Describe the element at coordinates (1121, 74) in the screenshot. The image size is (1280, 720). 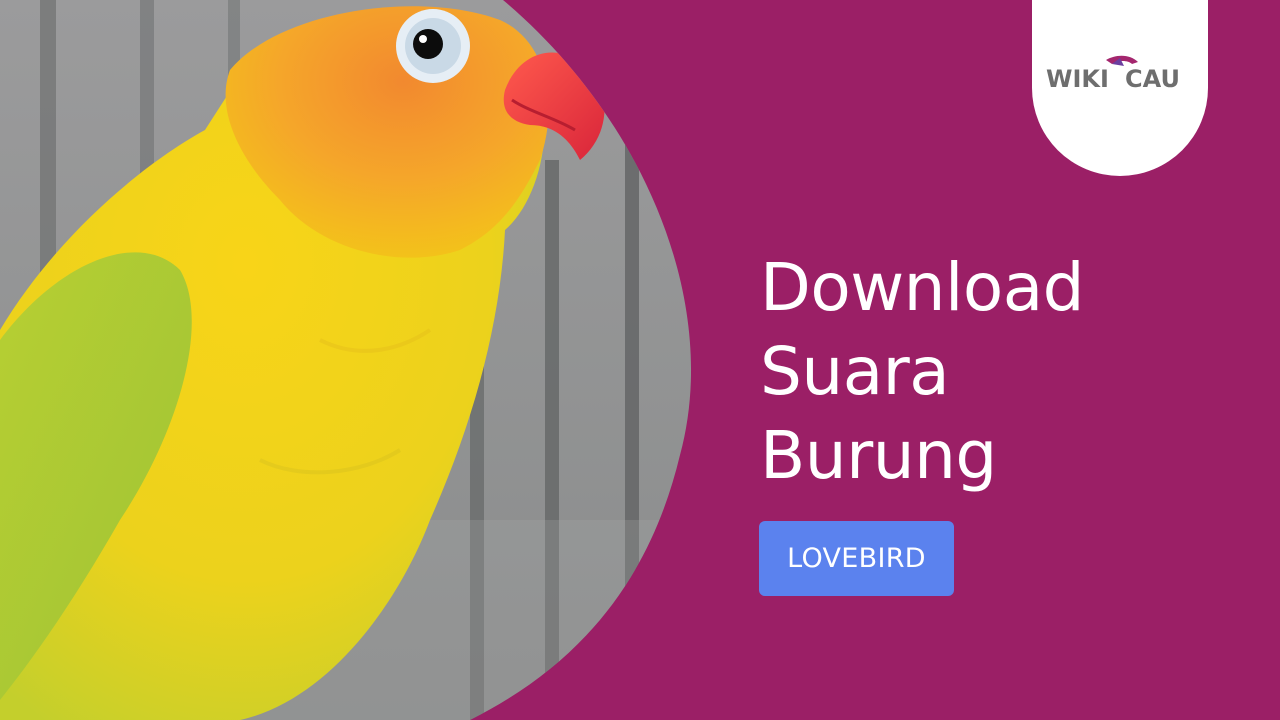
I see `wikicau-logo: WIKI CAU` at that location.